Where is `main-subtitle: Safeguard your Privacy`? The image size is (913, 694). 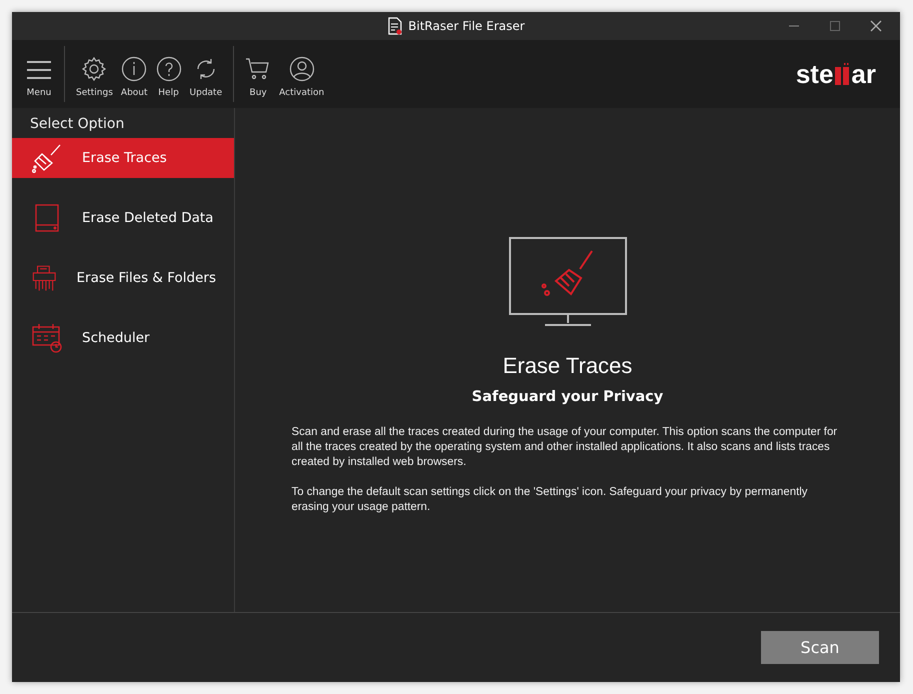 main-subtitle: Safeguard your Privacy is located at coordinates (568, 397).